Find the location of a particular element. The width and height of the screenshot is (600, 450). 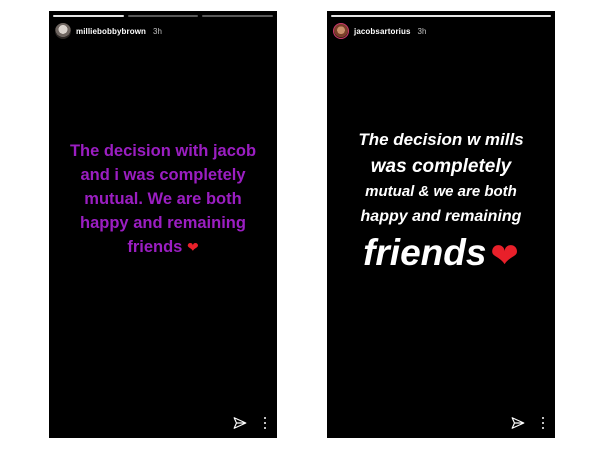

story-text-line: mutual & we are both is located at coordinates (441, 191).